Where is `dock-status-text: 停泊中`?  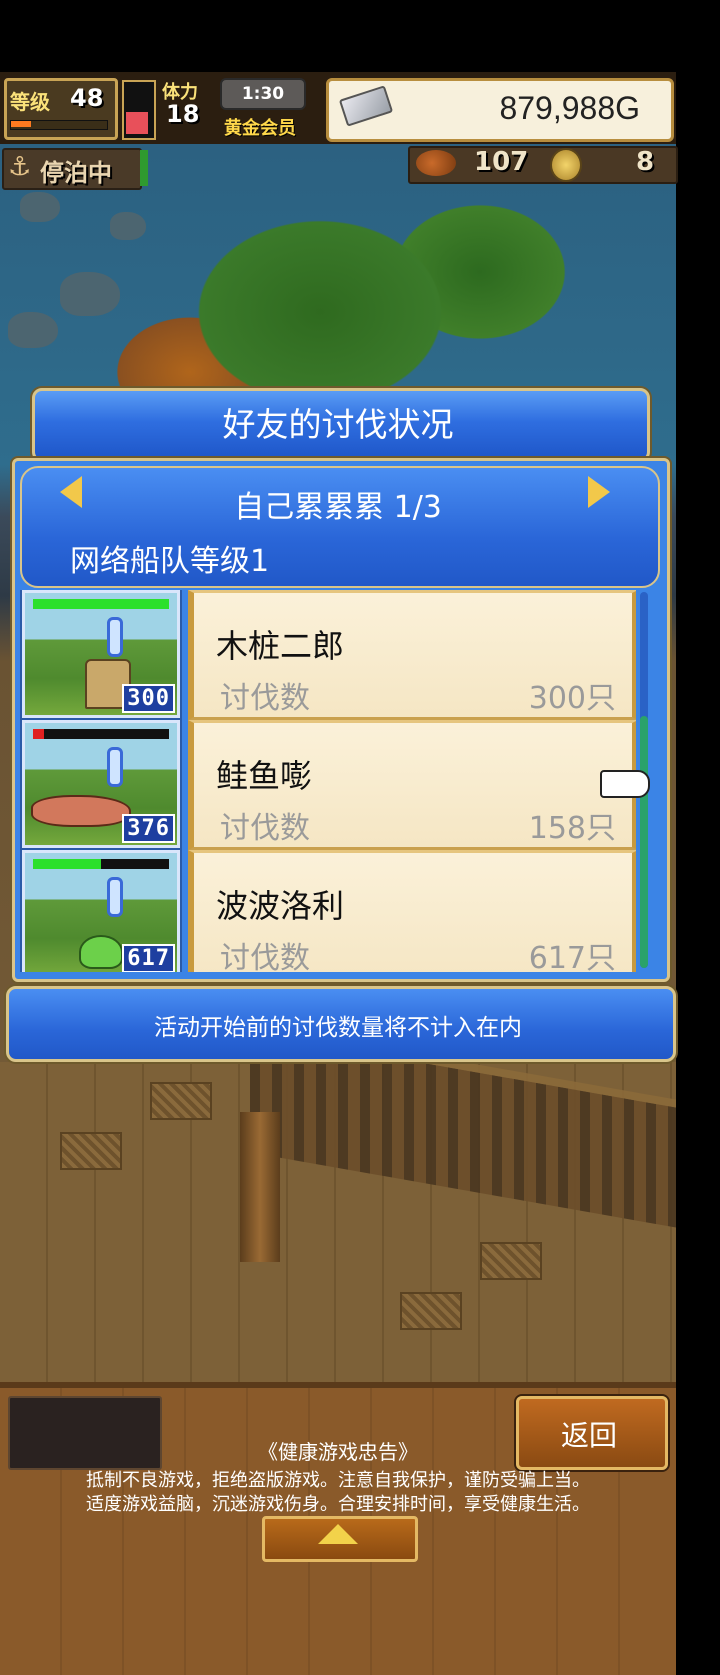
dock-status-text: 停泊中 is located at coordinates (76, 173).